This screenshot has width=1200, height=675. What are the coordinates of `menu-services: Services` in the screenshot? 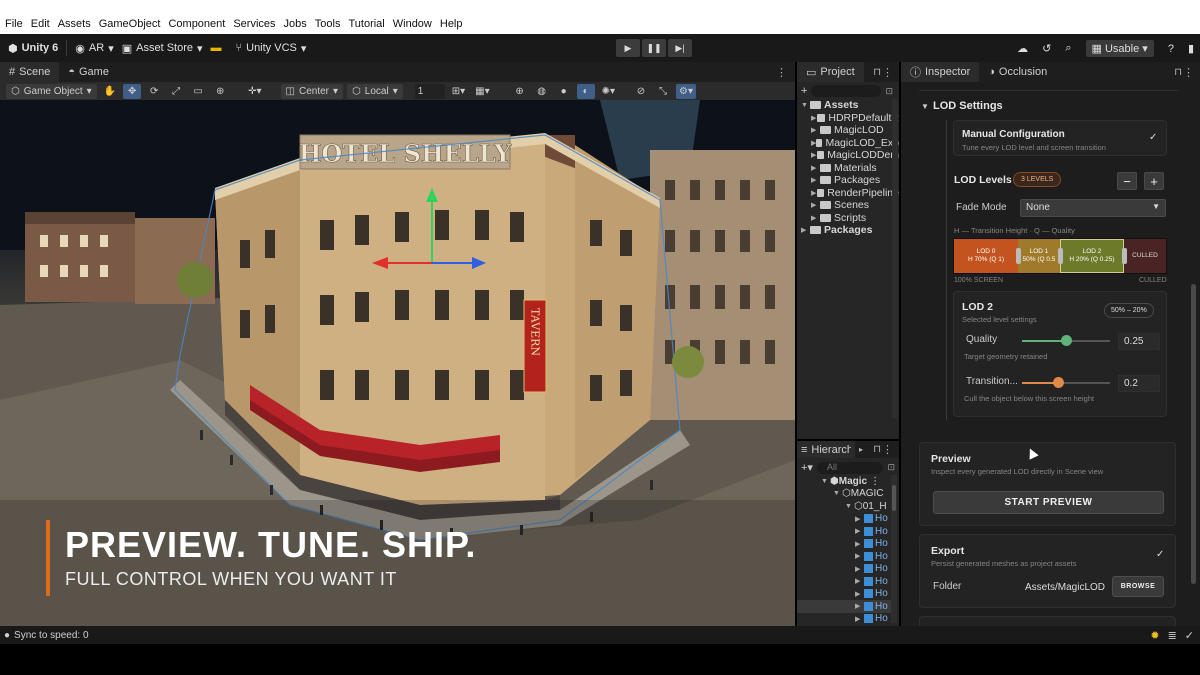 It's located at (254, 24).